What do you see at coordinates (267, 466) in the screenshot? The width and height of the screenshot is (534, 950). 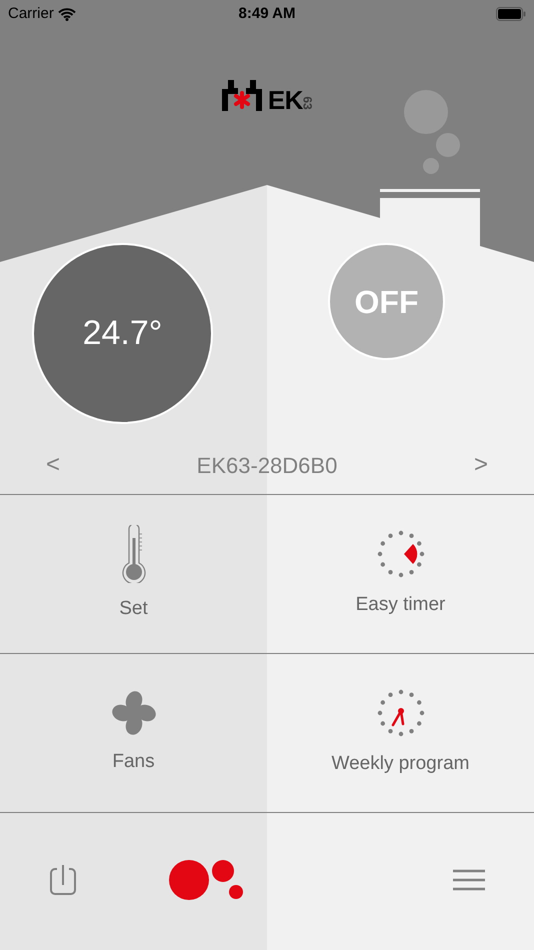 I see `device-name: EK63-28D6B0` at bounding box center [267, 466].